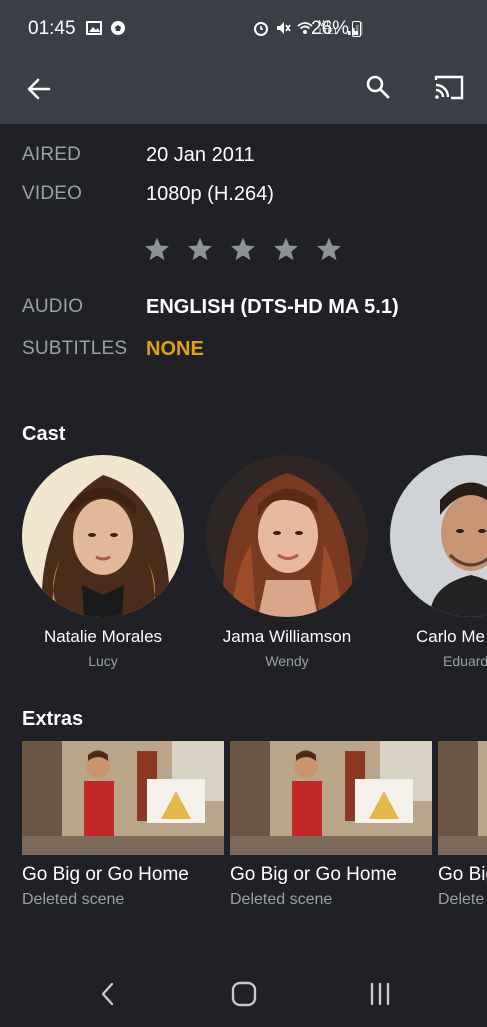 The image size is (487, 1027). Describe the element at coordinates (138, 155) in the screenshot. I see `aired-row: AIRED 20 Jan 2011` at that location.